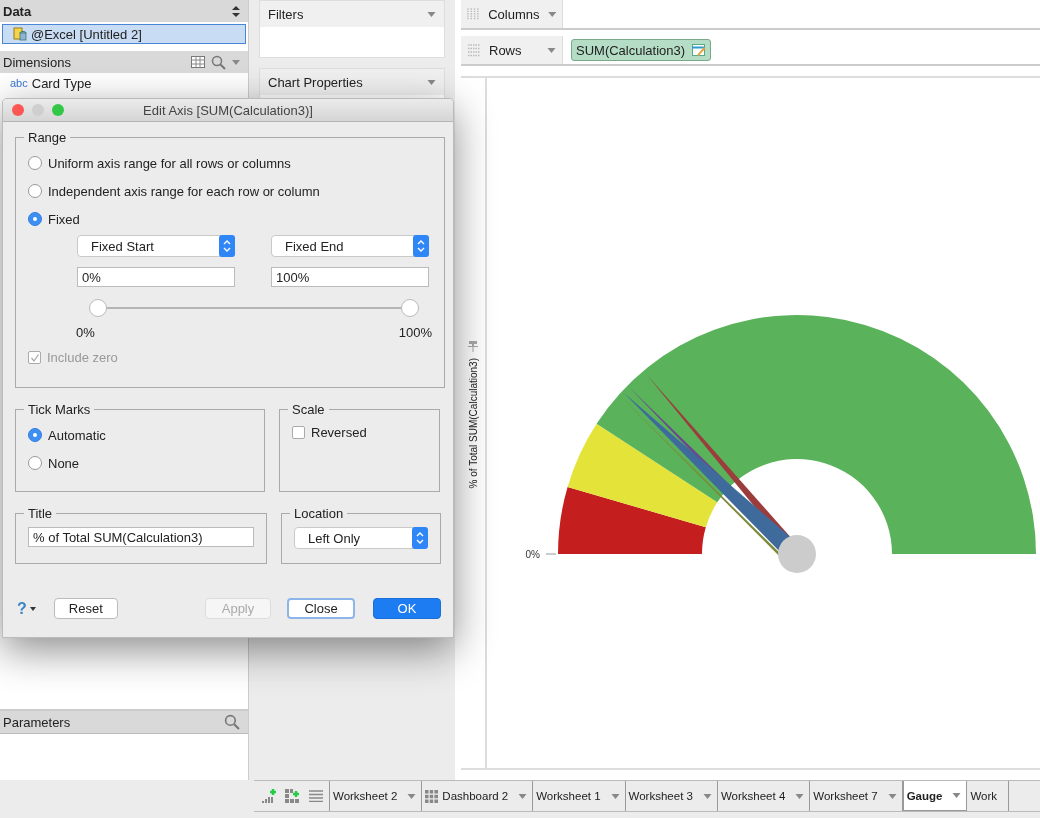  I want to click on columns-icon, so click(474, 14).